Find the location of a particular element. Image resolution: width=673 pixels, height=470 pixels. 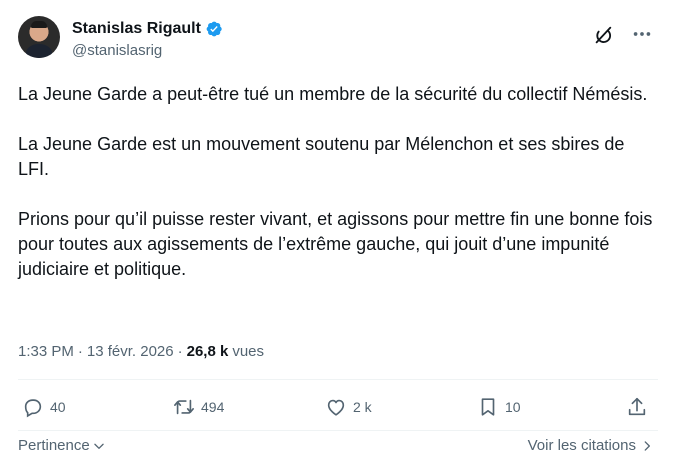

sort-replies-dropdown: Pertinence is located at coordinates (62, 445).